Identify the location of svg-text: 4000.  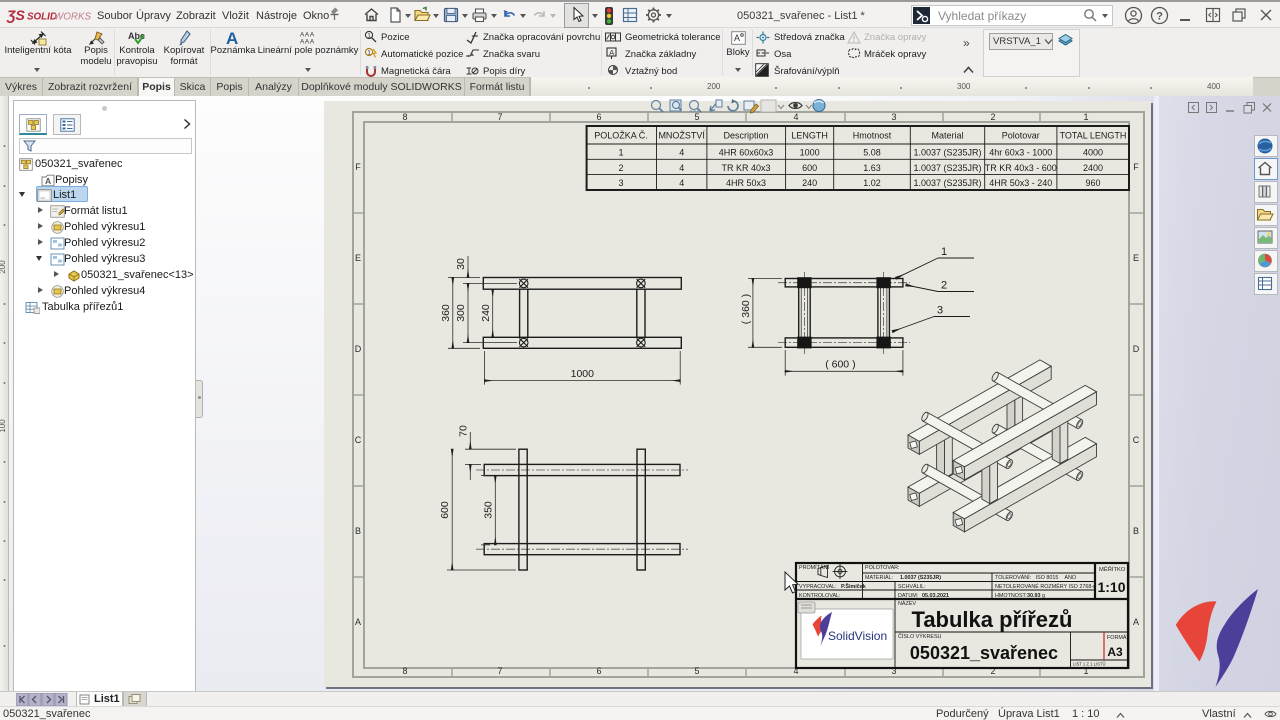
(1093, 153).